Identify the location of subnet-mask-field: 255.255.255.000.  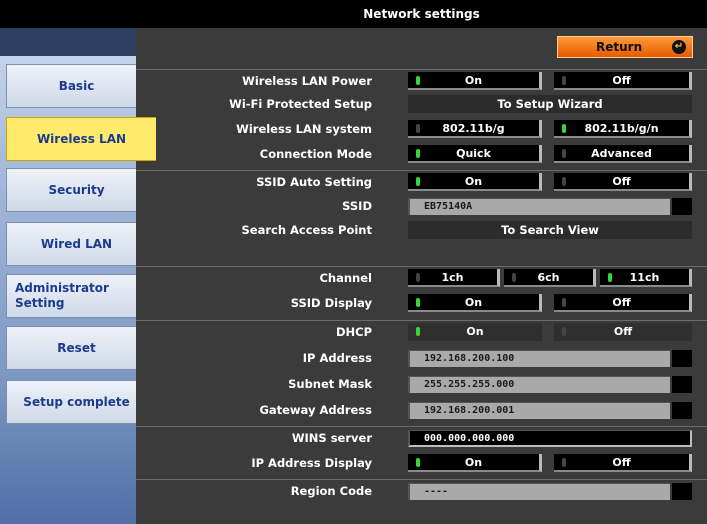
(550, 384).